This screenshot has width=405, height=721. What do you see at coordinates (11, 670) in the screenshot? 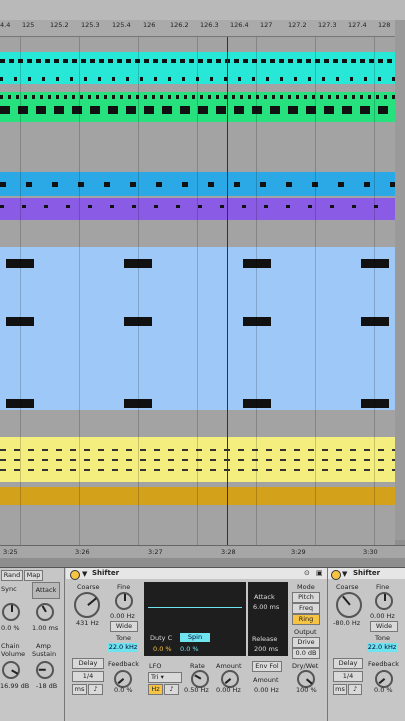
I see `volume-knob` at bounding box center [11, 670].